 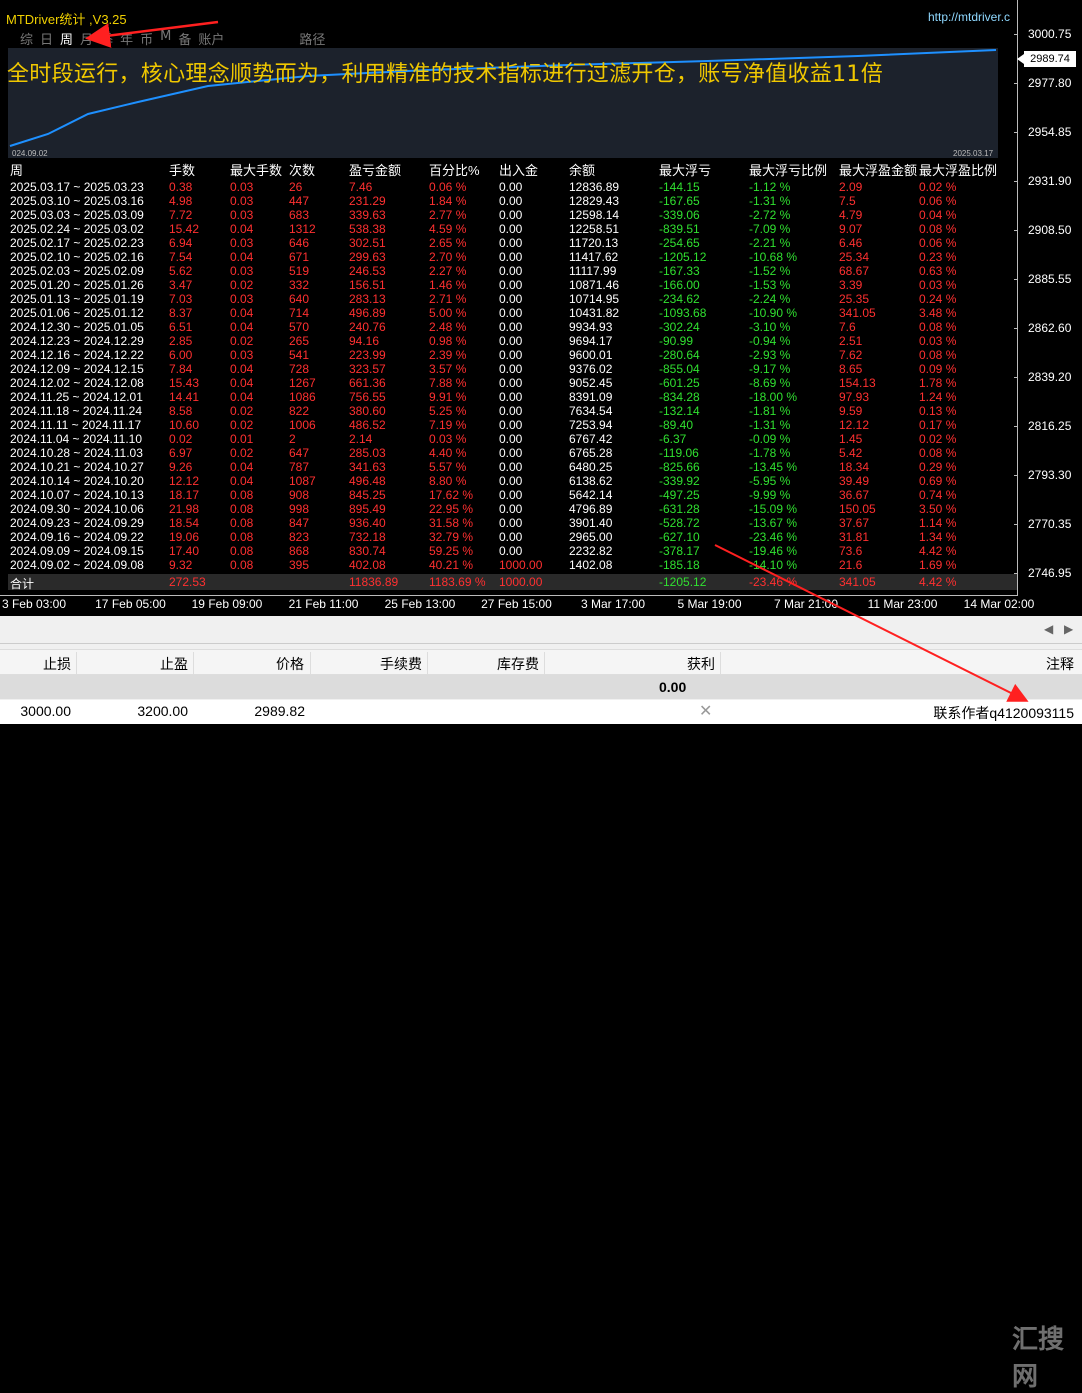 What do you see at coordinates (1050, 524) in the screenshot?
I see `price-tick-label: 2770.35` at bounding box center [1050, 524].